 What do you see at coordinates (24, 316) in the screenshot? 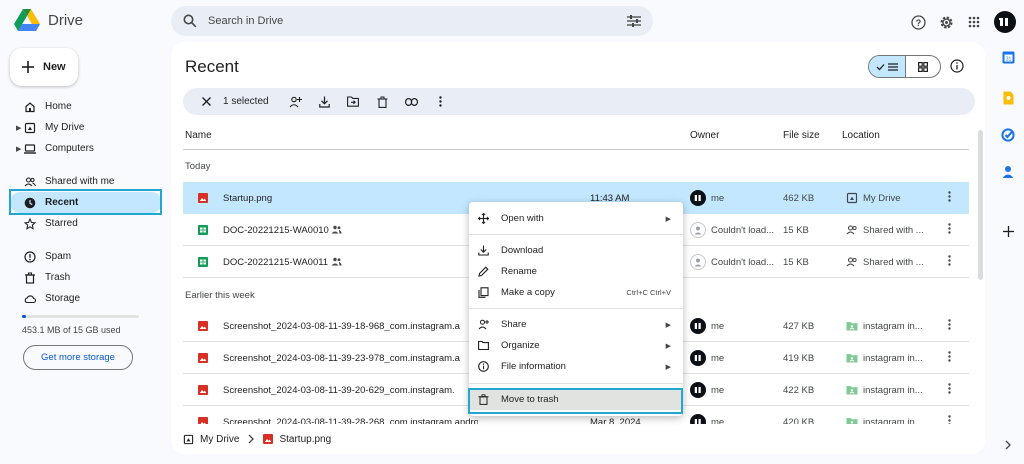
I see `storage-usage-fill` at bounding box center [24, 316].